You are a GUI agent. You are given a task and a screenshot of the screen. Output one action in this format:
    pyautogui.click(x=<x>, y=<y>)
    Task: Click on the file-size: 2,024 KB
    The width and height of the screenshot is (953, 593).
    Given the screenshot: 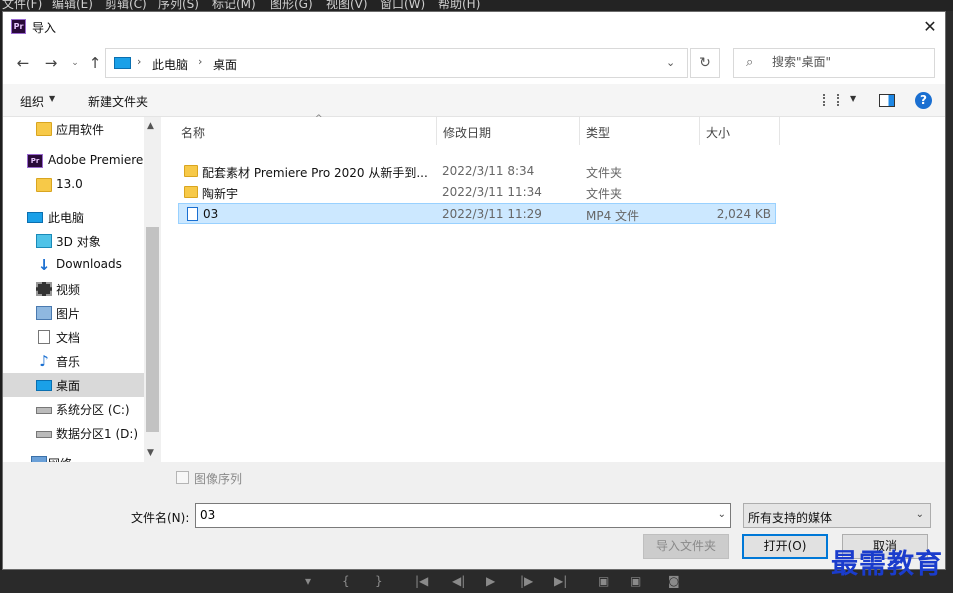 What is the action you would take?
    pyautogui.click(x=743, y=214)
    